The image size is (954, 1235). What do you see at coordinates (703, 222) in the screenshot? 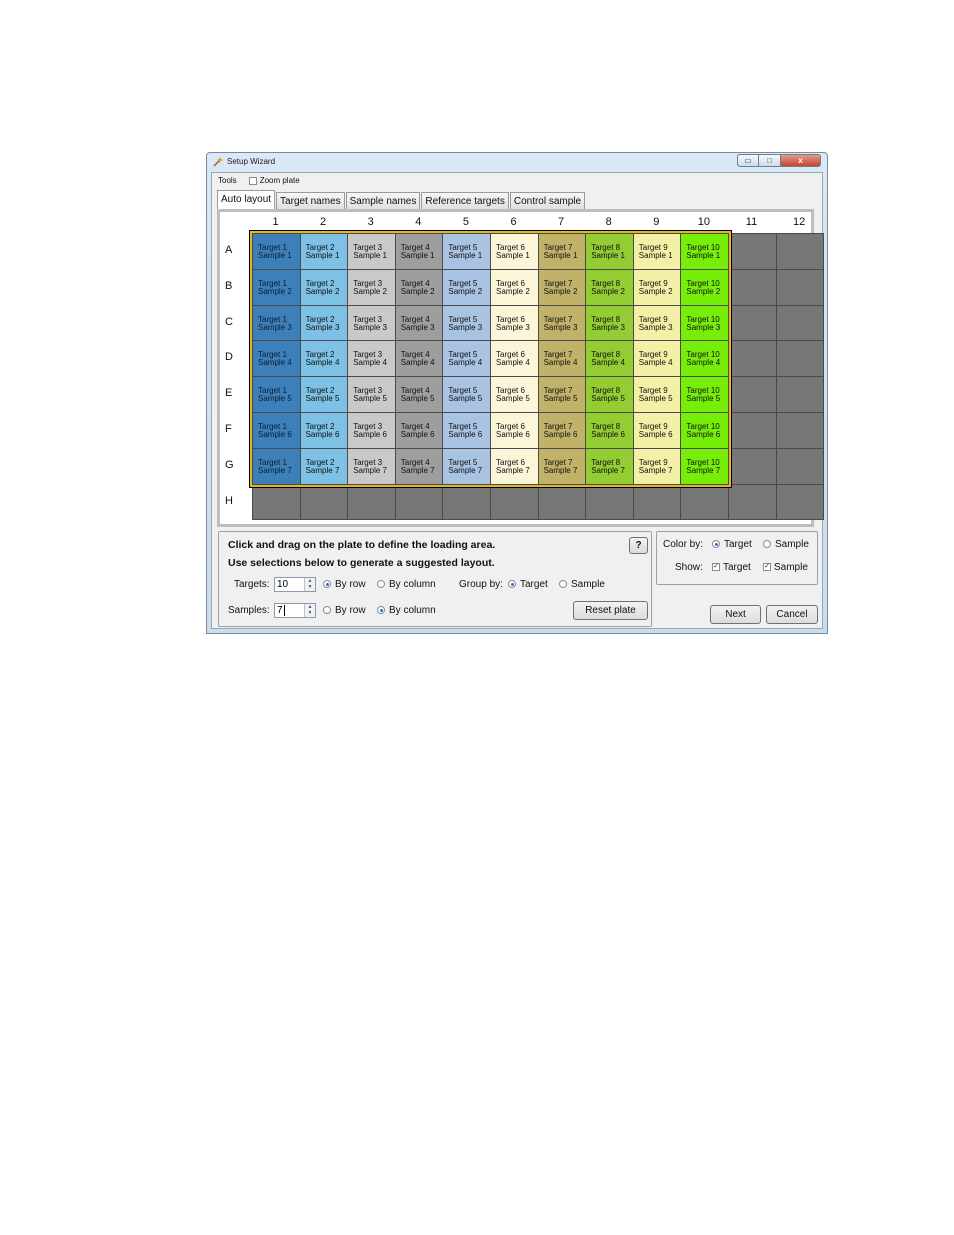
I see `column-header: 10` at bounding box center [703, 222].